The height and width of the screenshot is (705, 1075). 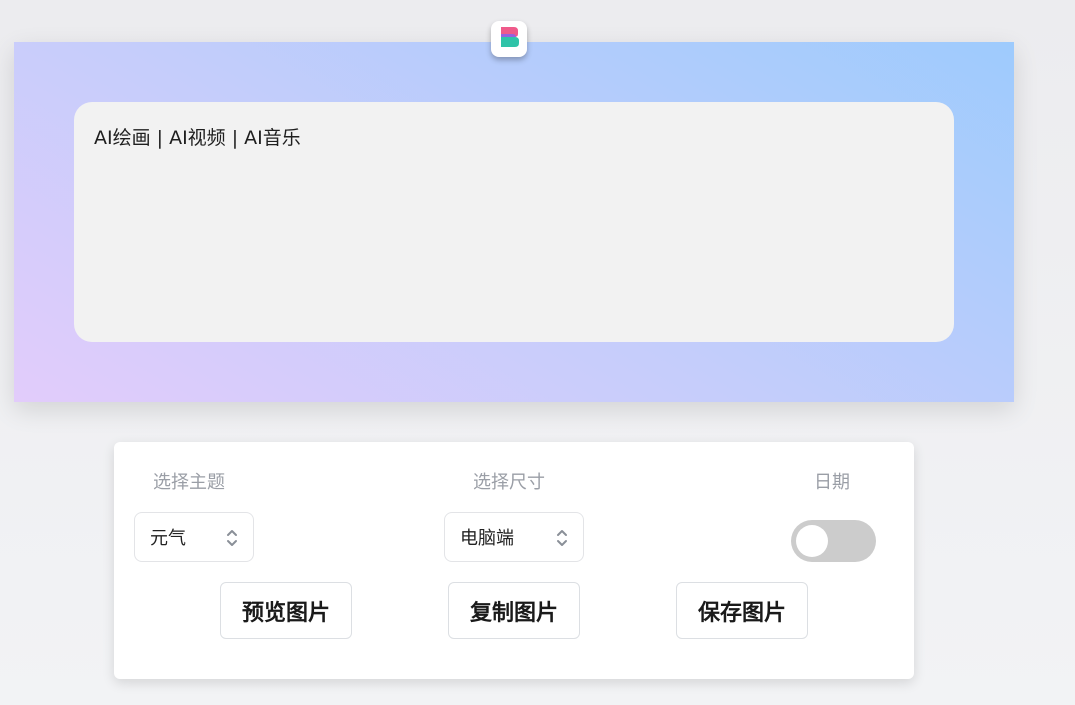 What do you see at coordinates (194, 537) in the screenshot?
I see `theme-select: 元气` at bounding box center [194, 537].